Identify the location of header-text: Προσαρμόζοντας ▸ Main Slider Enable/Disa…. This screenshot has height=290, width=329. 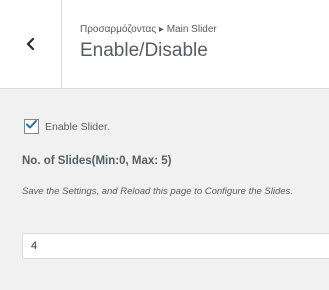
(148, 43).